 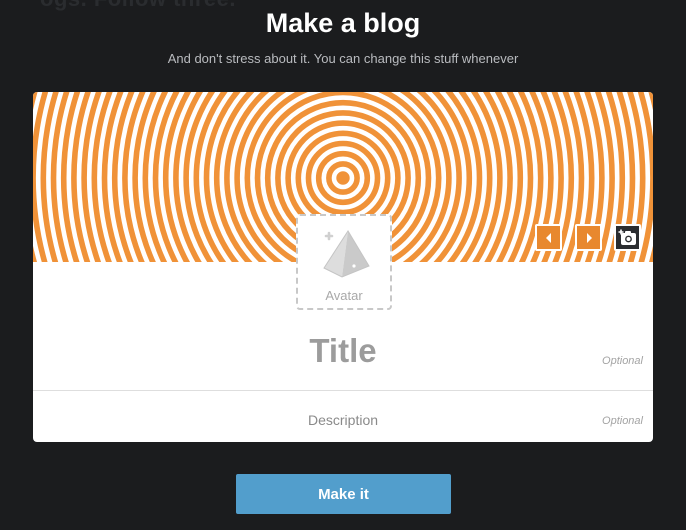 I want to click on pyramid-add-icon, so click(x=346, y=254).